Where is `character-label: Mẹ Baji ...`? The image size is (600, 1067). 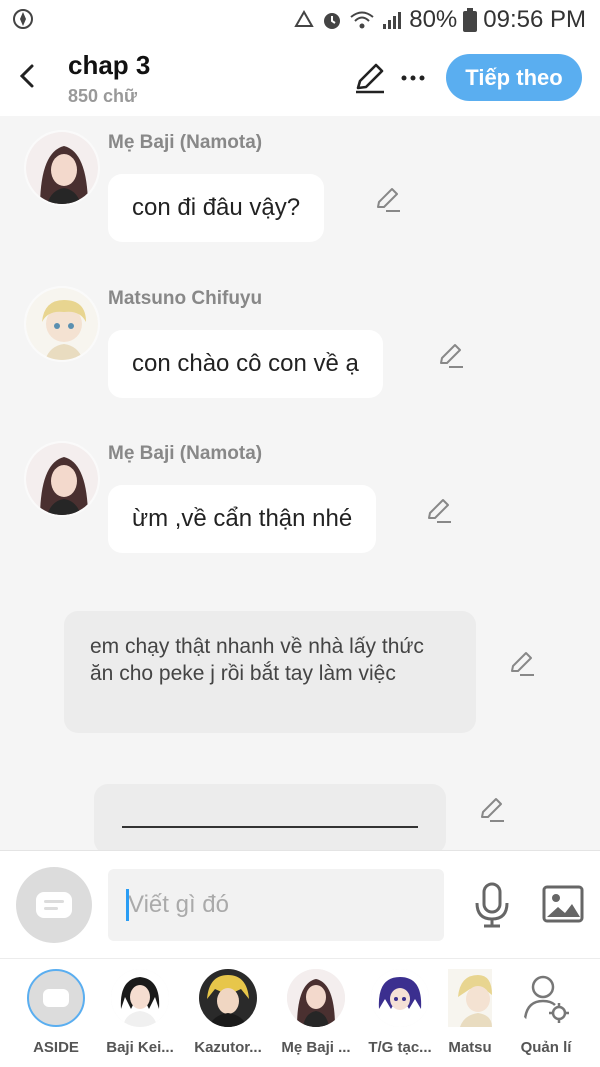
character-label: Mẹ Baji ... is located at coordinates (316, 1047).